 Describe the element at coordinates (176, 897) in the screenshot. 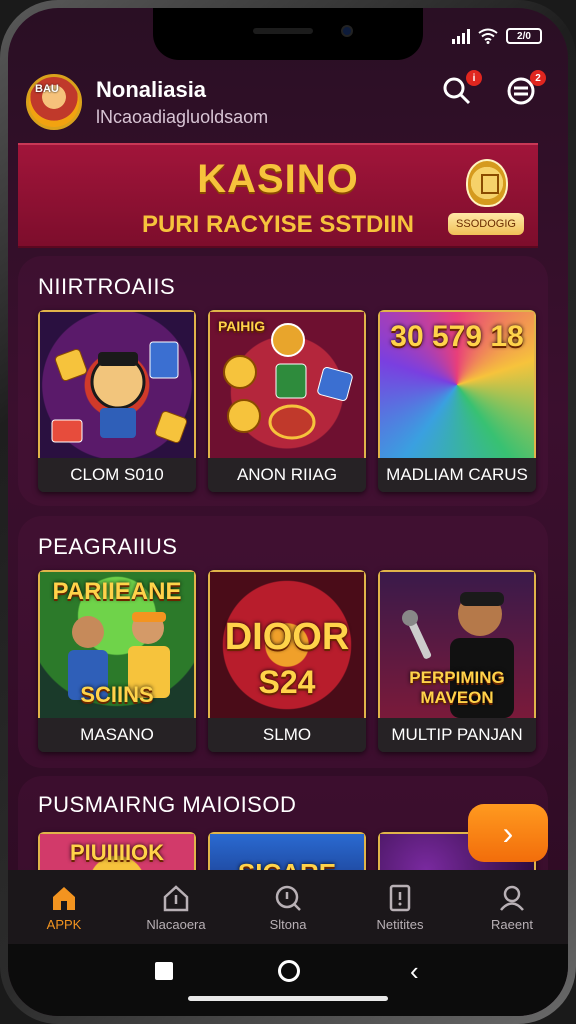

I see `share-icon` at that location.